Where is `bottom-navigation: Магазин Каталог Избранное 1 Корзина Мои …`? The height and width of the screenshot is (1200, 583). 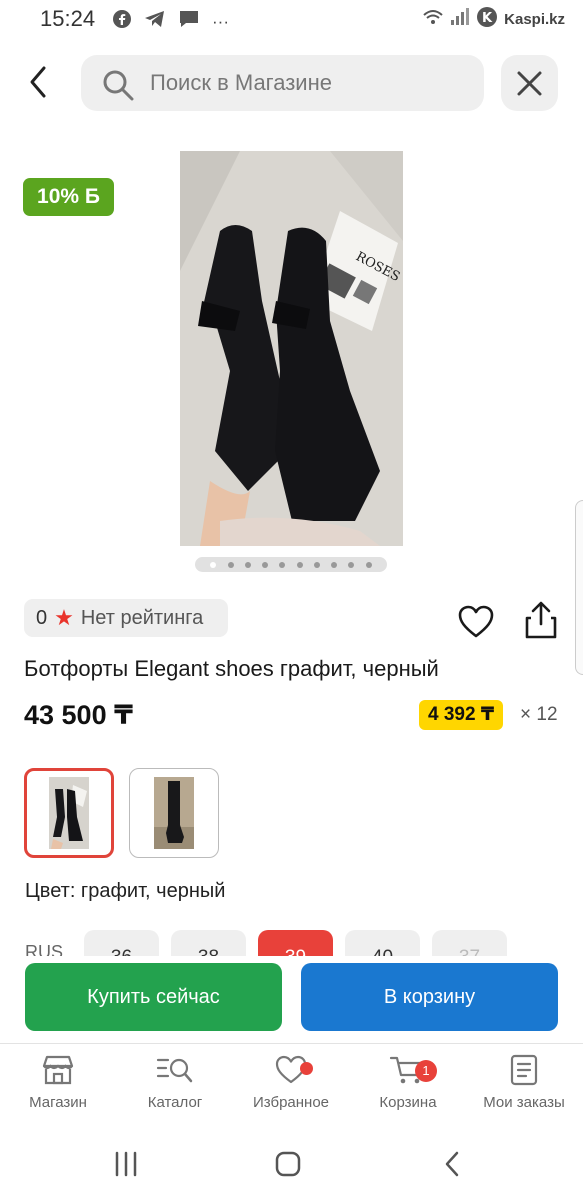 bottom-navigation: Магазин Каталог Избранное 1 Корзина Мои … is located at coordinates (291, 1088).